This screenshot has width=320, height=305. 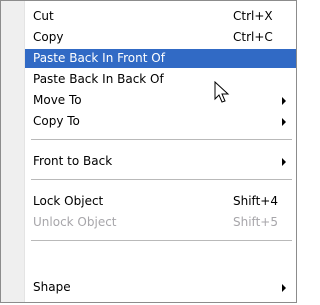 I want to click on mouse-pointer-icon, so click(x=222, y=92).